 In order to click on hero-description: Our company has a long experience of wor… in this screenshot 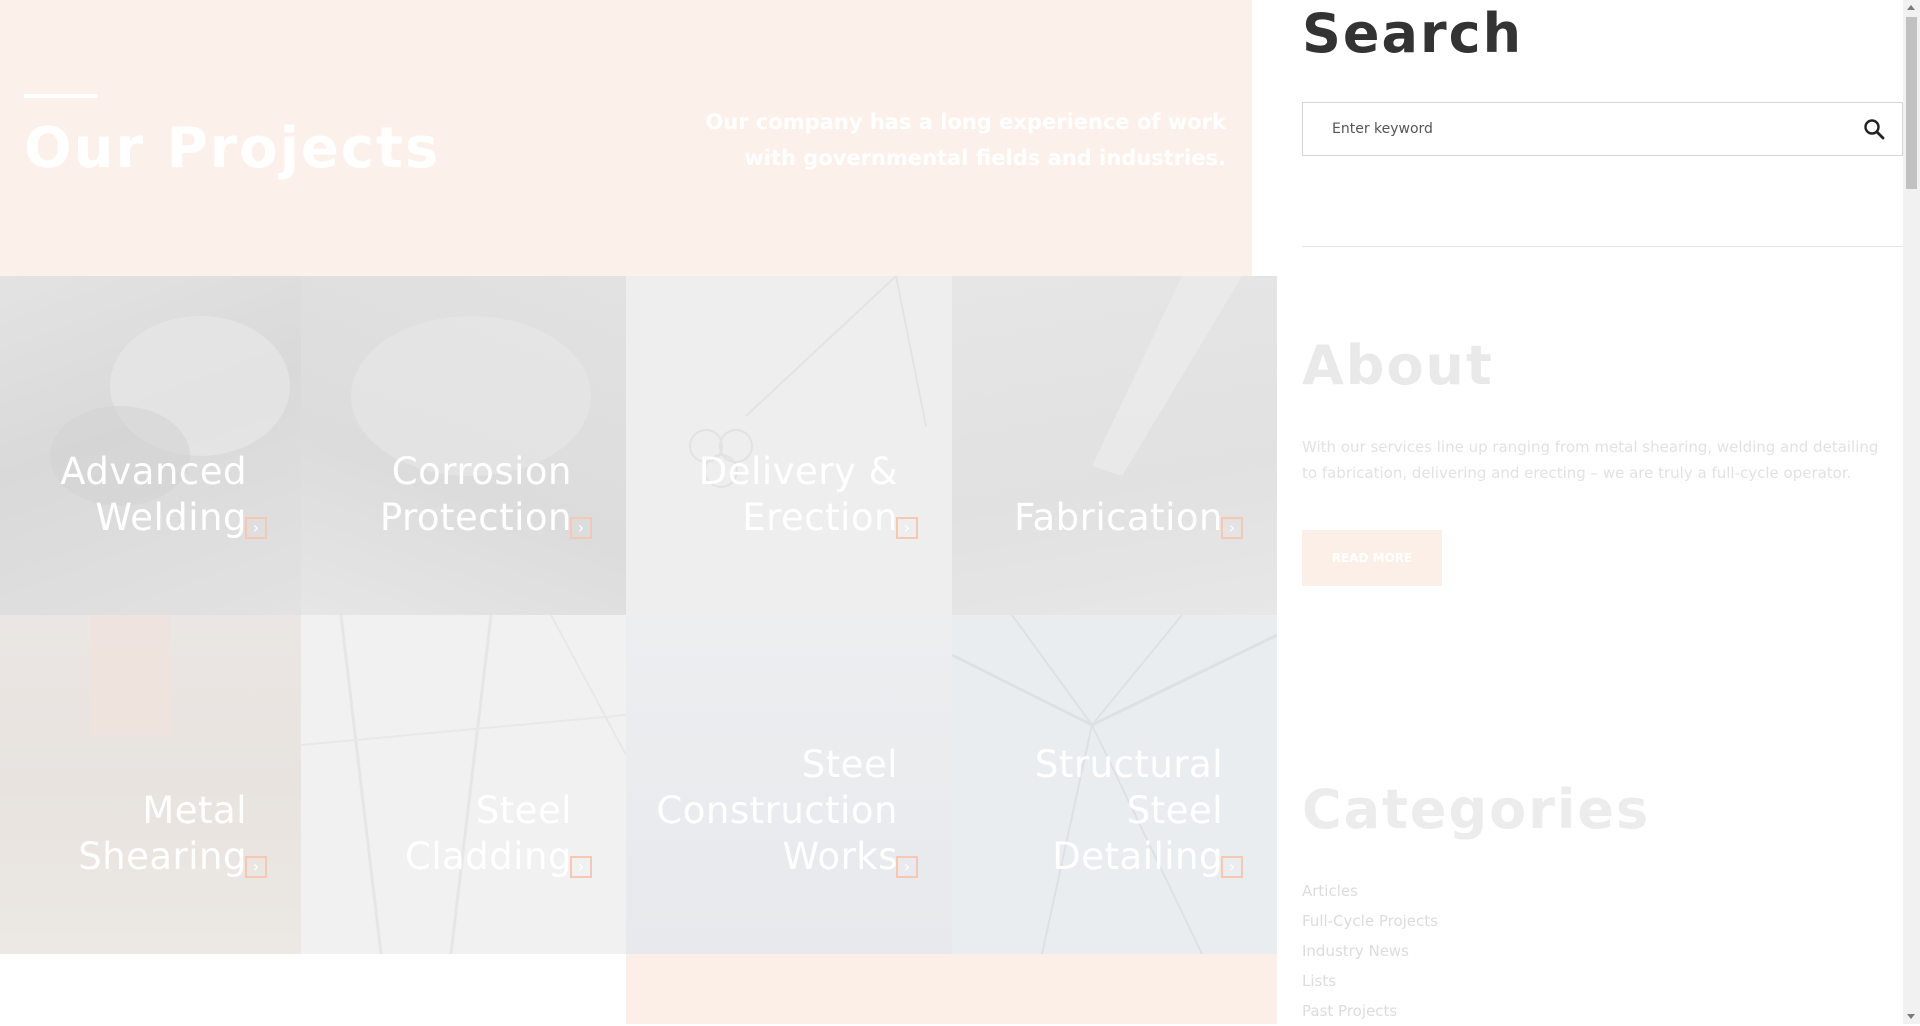, I will do `click(926, 140)`.